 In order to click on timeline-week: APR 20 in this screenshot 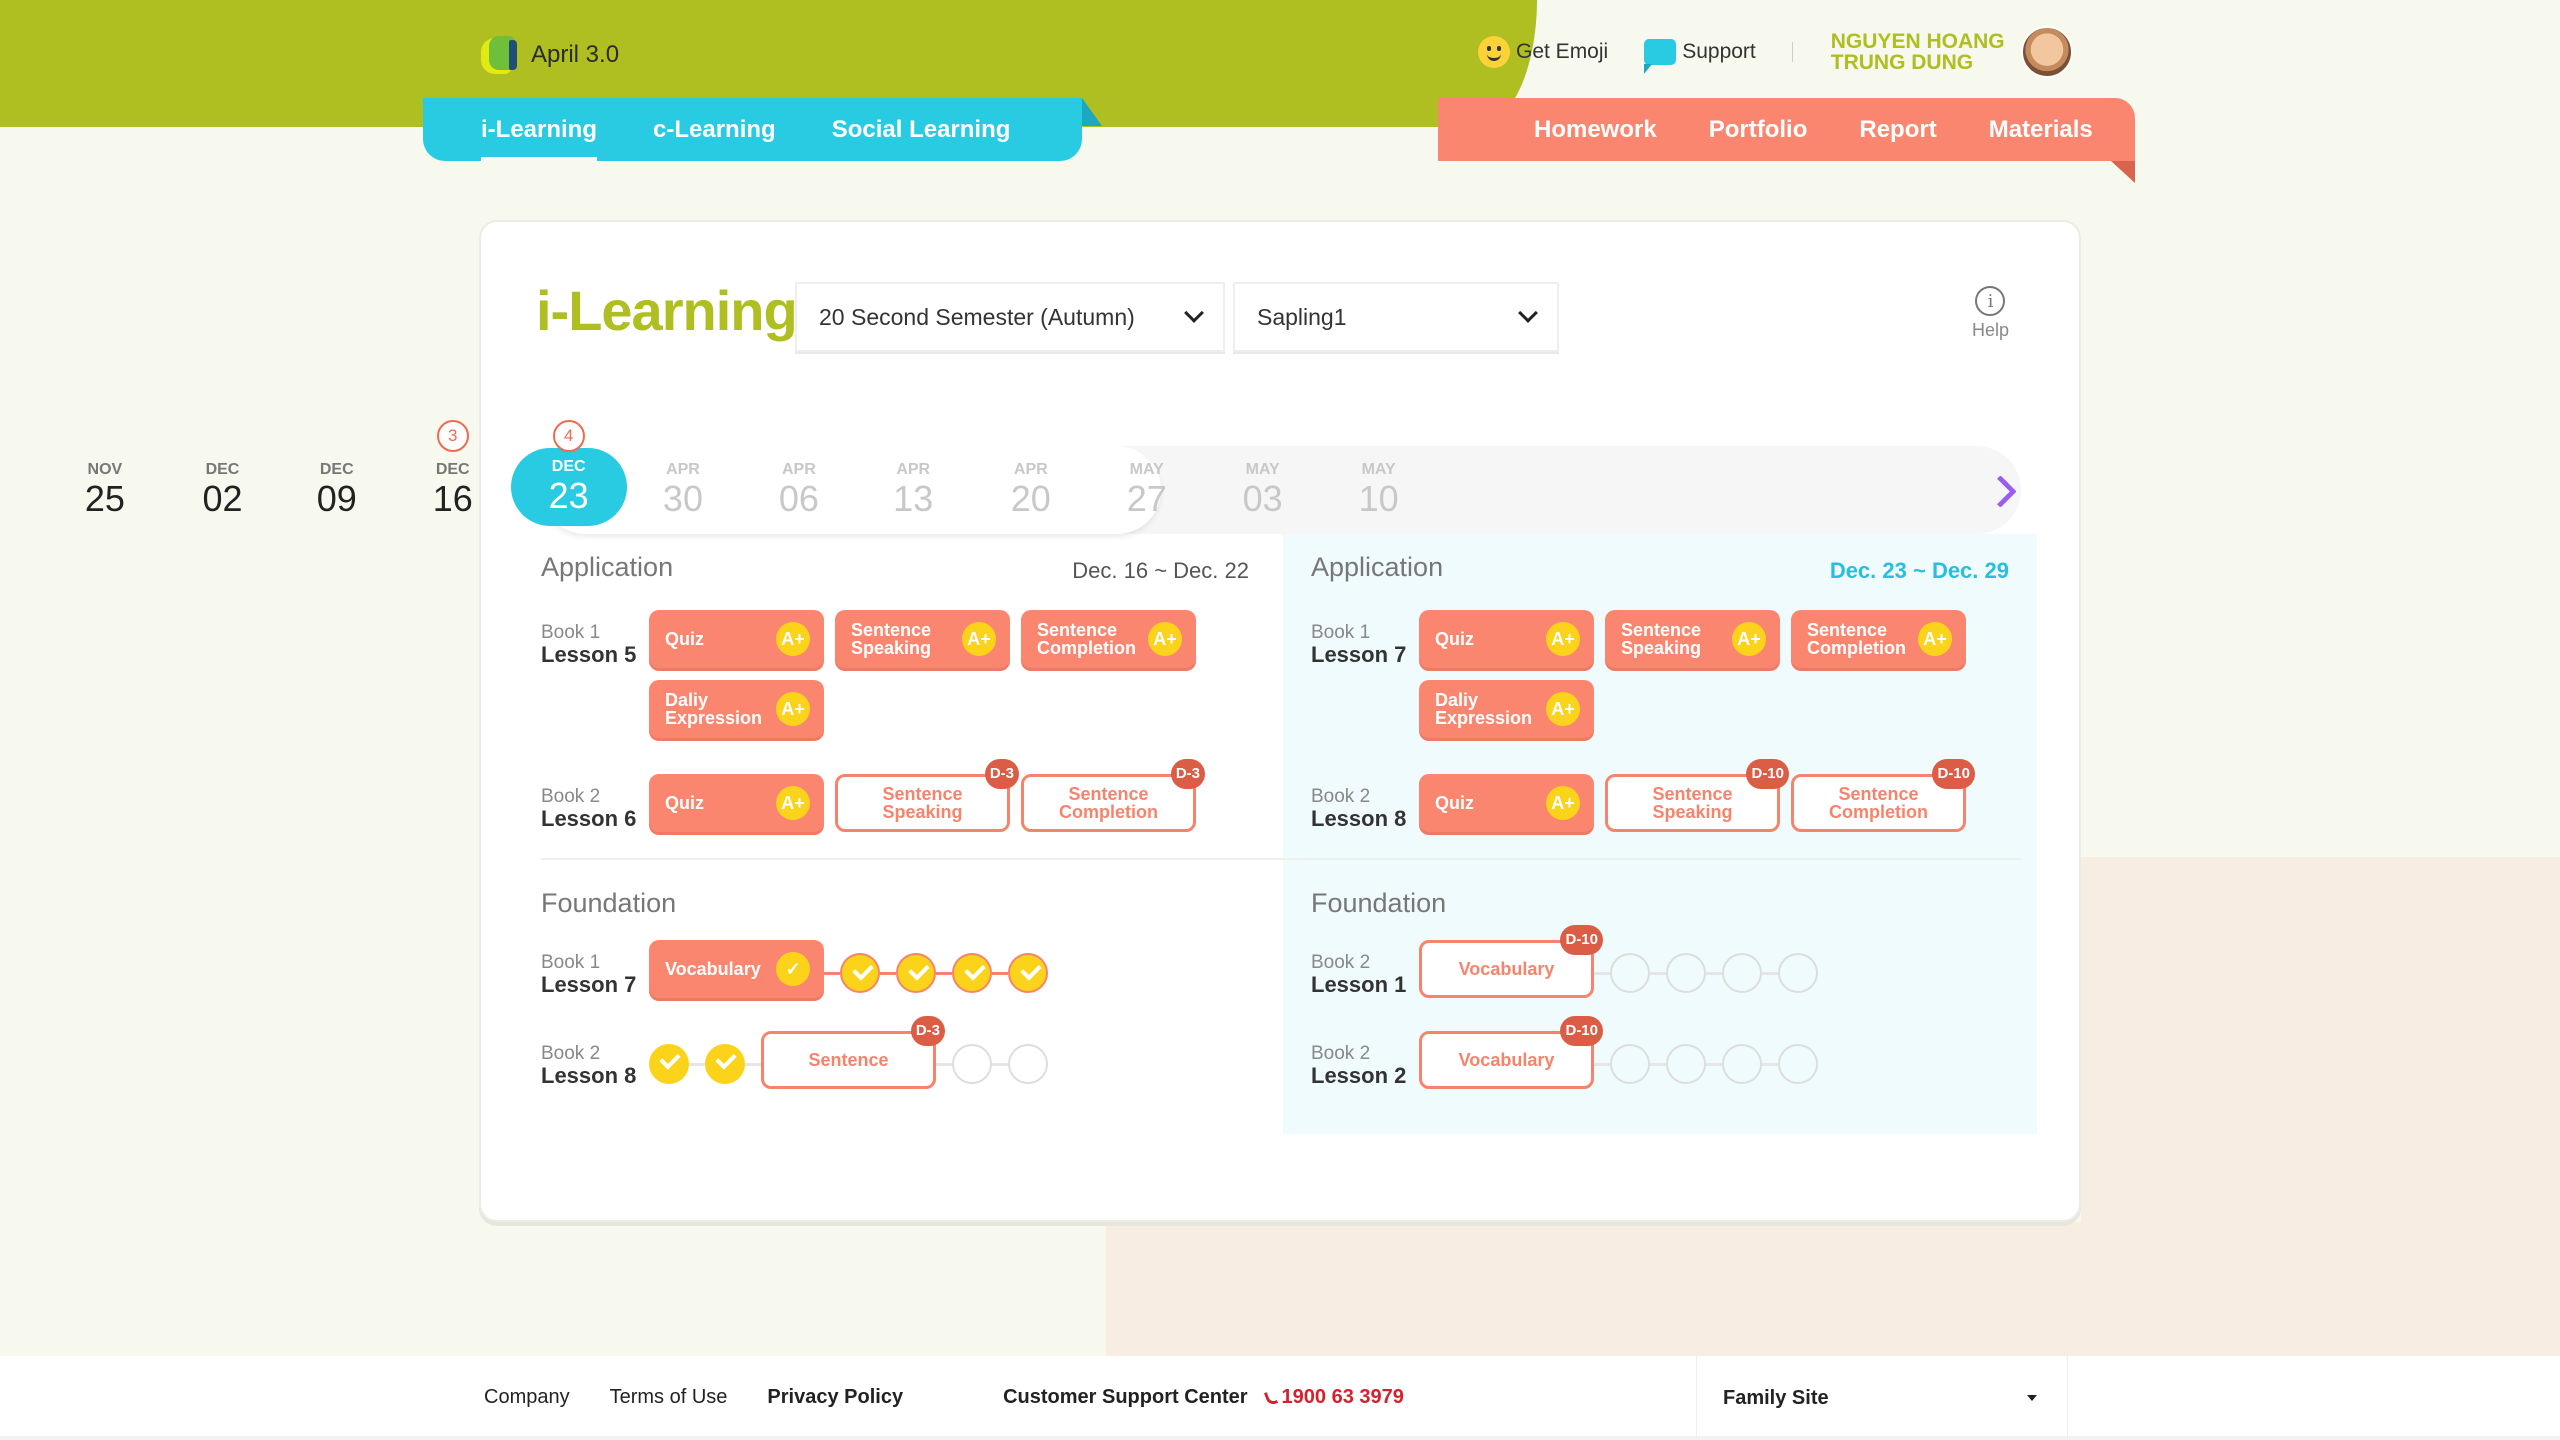, I will do `click(1031, 490)`.